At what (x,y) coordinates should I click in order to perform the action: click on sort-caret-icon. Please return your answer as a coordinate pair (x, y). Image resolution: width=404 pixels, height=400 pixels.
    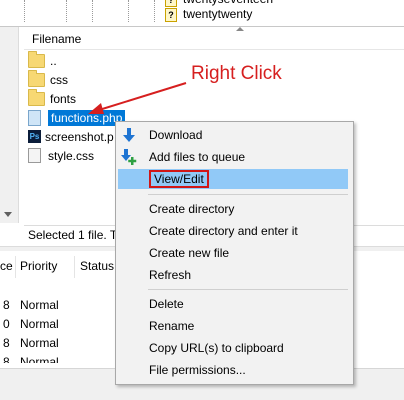
    Looking at the image, I should click on (240, 29).